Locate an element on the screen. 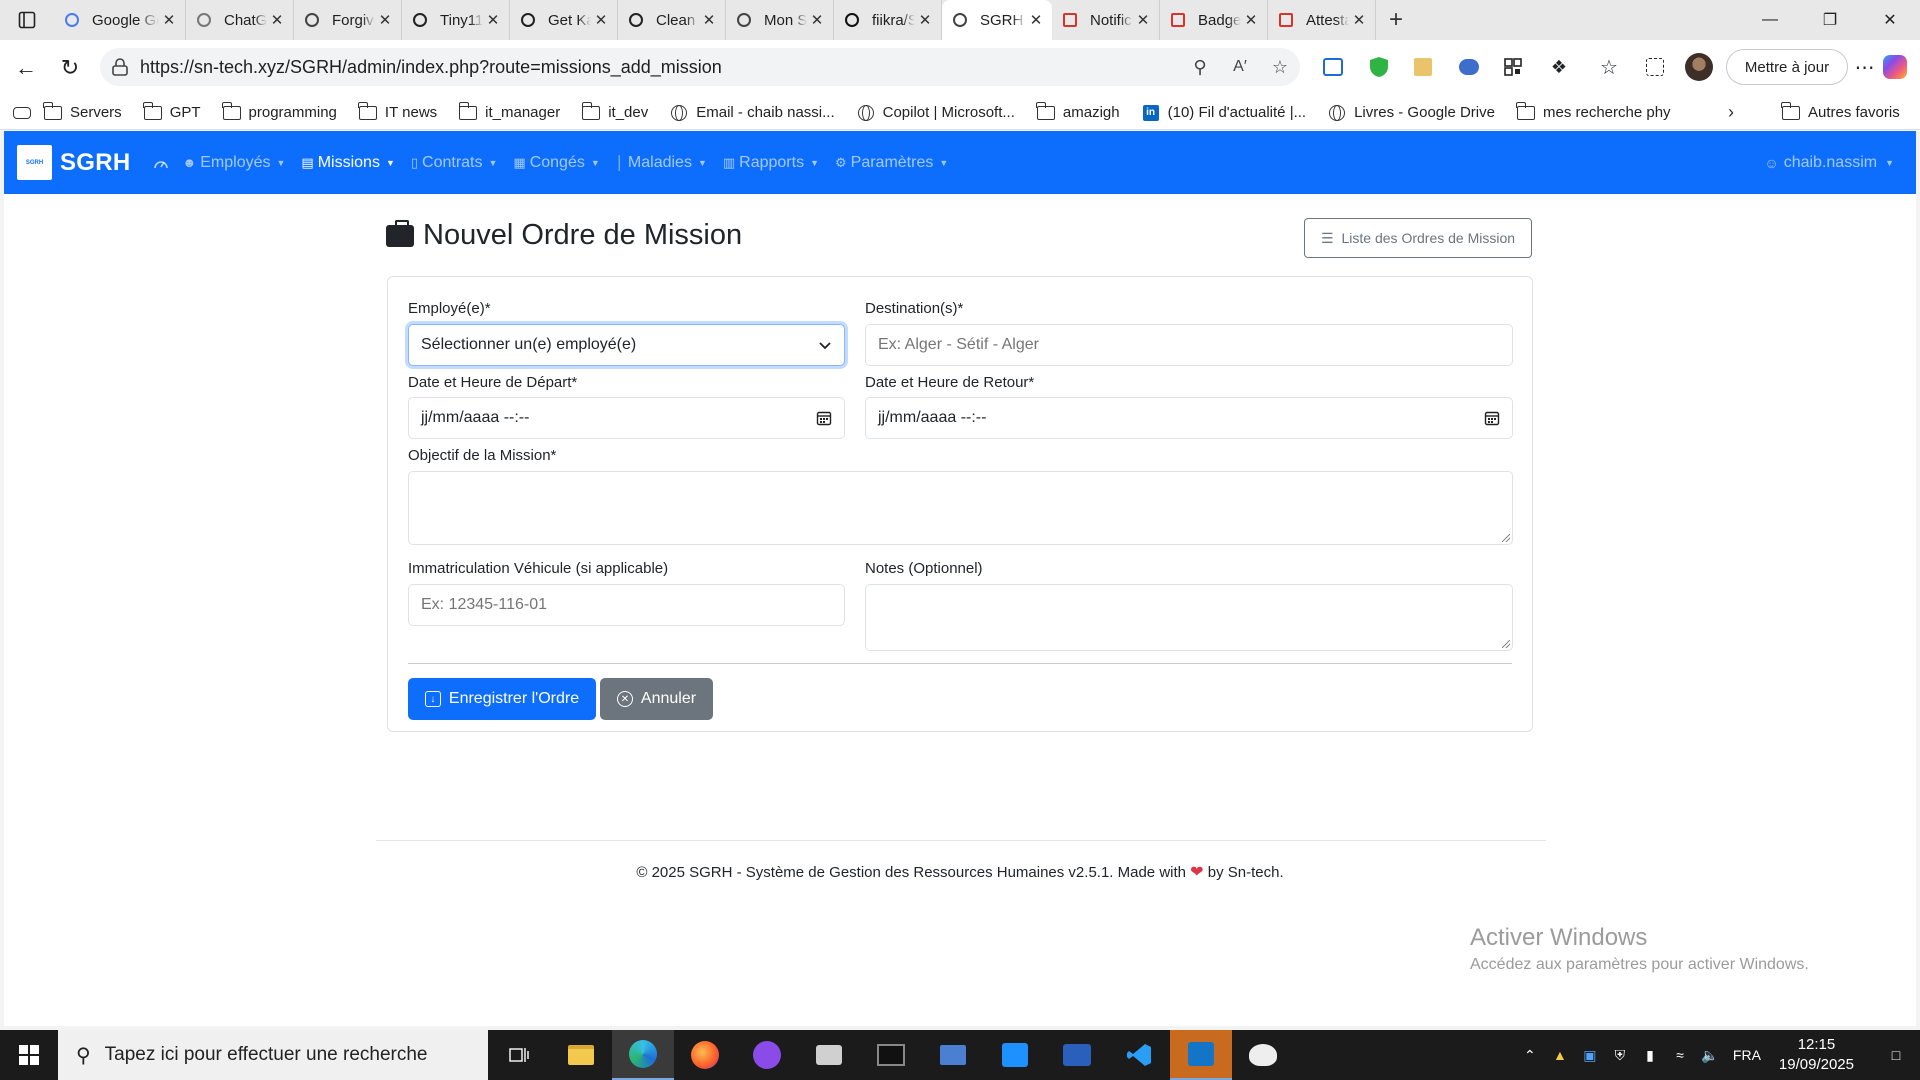  favorite-star-icon: ☆ is located at coordinates (1280, 67).